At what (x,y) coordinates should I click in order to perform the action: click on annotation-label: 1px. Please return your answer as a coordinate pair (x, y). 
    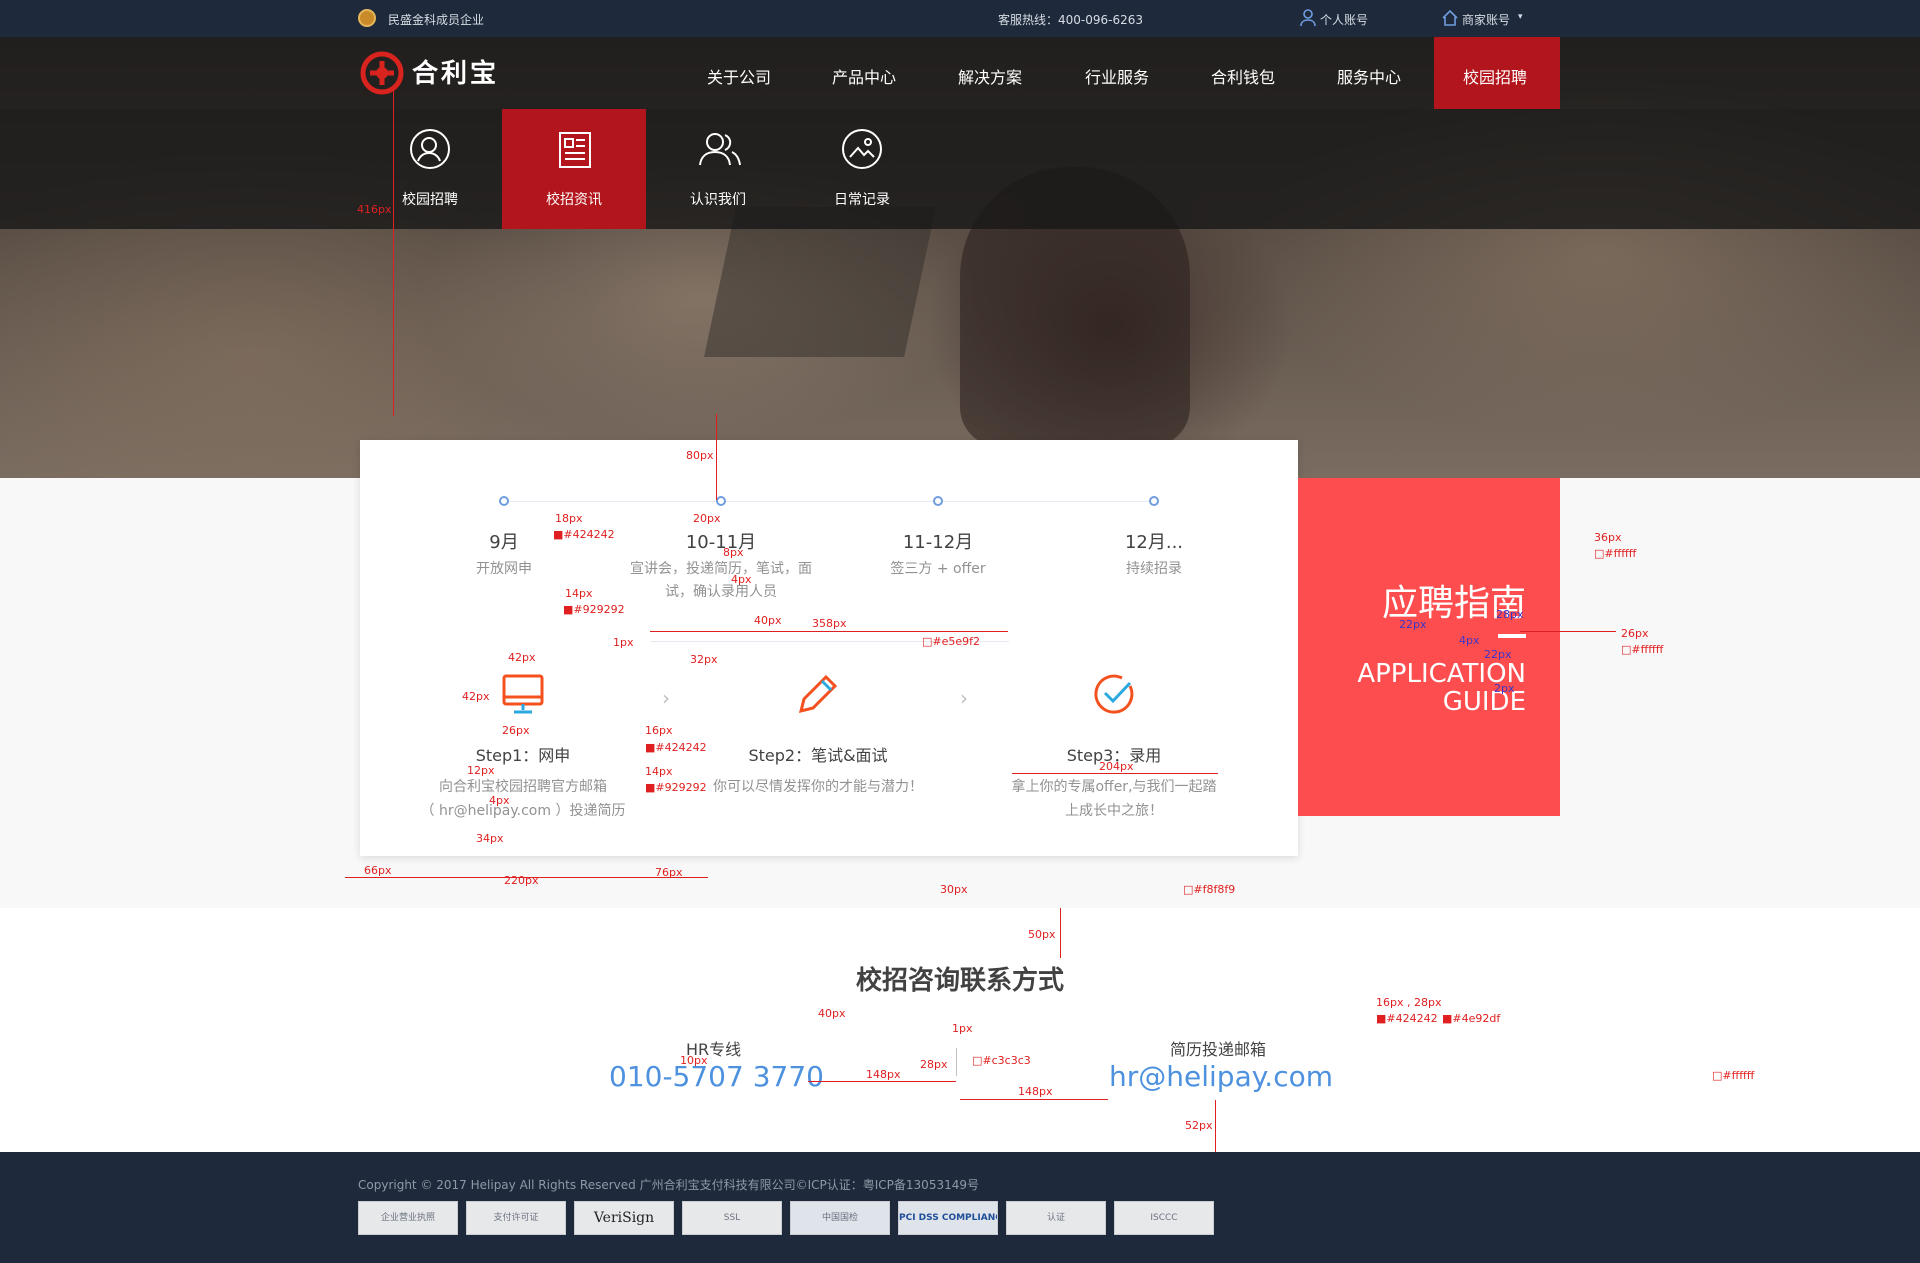
    Looking at the image, I should click on (962, 1028).